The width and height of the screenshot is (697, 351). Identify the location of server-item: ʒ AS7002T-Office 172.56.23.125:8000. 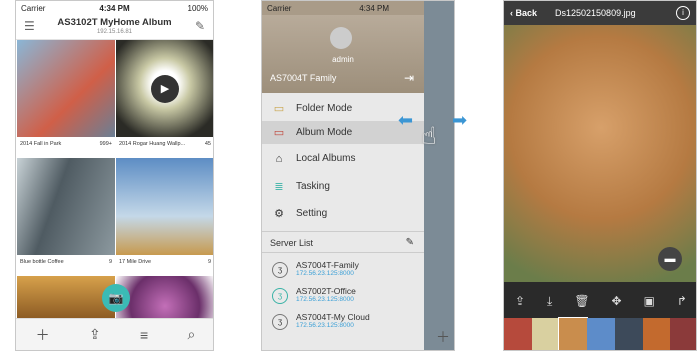
(343, 296).